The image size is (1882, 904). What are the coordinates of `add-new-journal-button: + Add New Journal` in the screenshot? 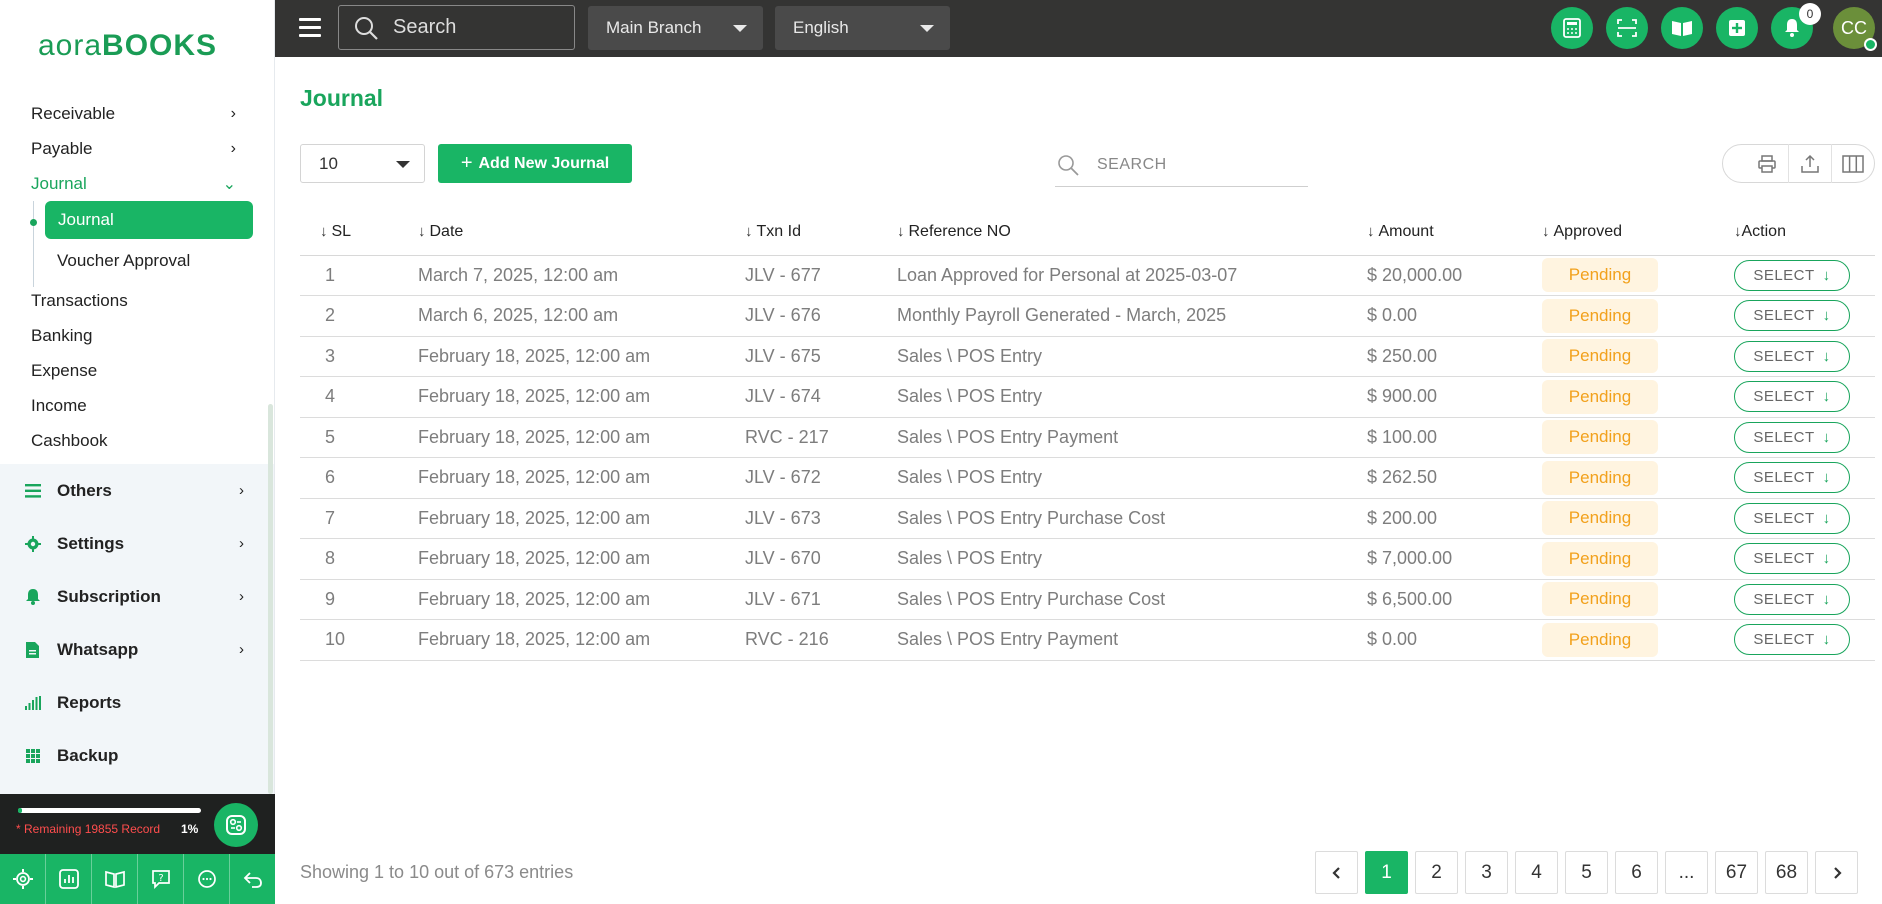 It's located at (535, 163).